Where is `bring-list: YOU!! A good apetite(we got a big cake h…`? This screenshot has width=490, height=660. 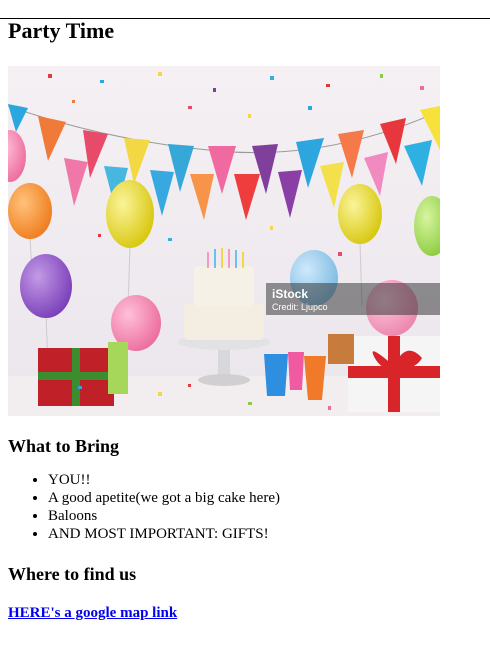 bring-list: YOU!! A good apetite(we got a big cake h… is located at coordinates (245, 507).